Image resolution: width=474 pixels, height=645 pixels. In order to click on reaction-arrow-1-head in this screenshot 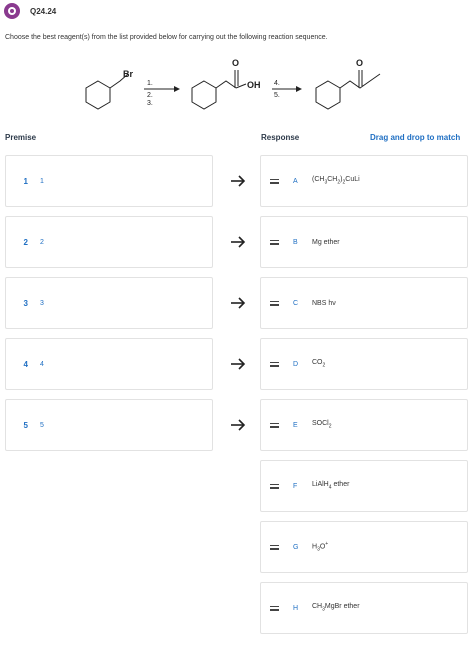, I will do `click(177, 89)`.